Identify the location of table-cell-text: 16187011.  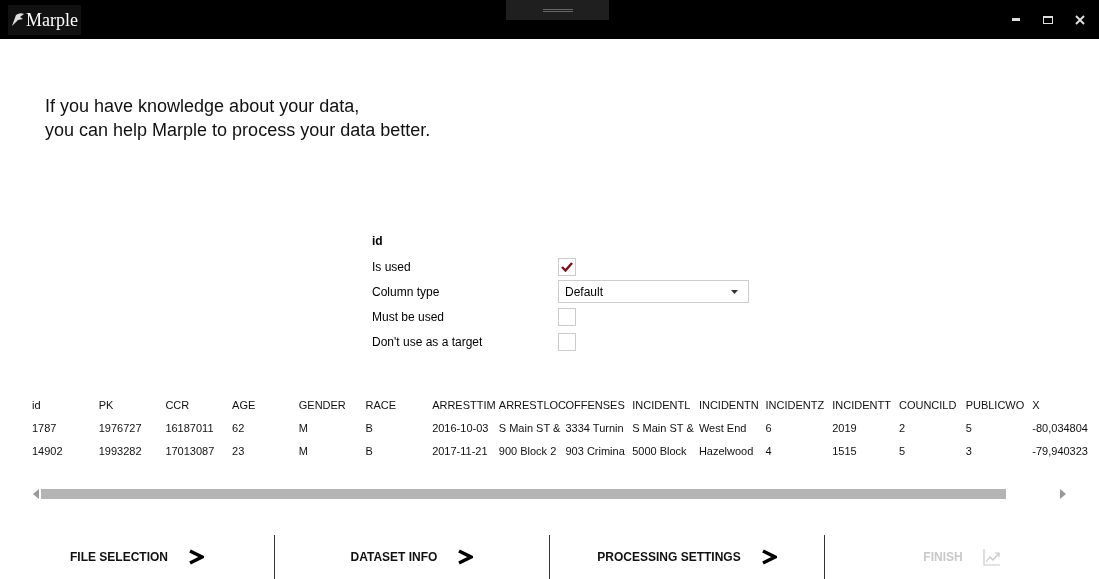
(190, 429).